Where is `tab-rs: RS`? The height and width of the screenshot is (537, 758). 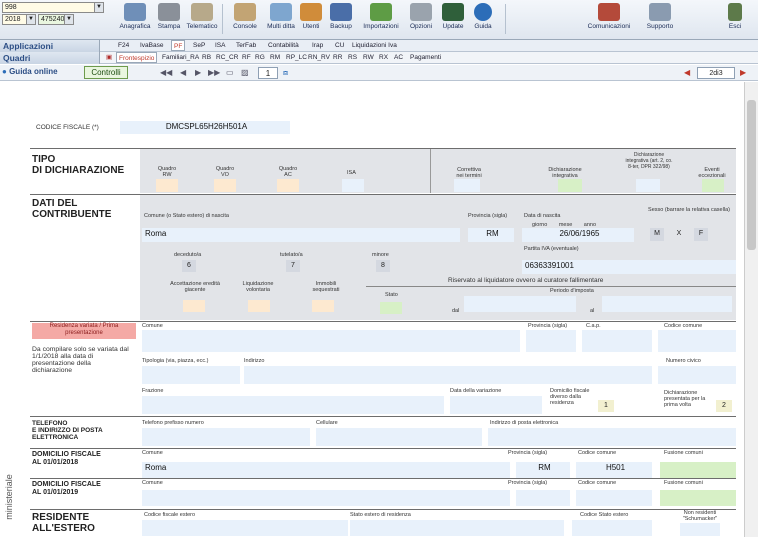
tab-rs: RS is located at coordinates (352, 57).